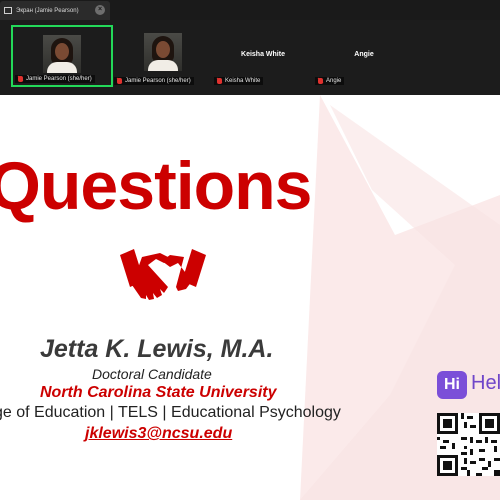 This screenshot has width=500, height=500. I want to click on hi-logo-text: Hell, so click(485, 383).